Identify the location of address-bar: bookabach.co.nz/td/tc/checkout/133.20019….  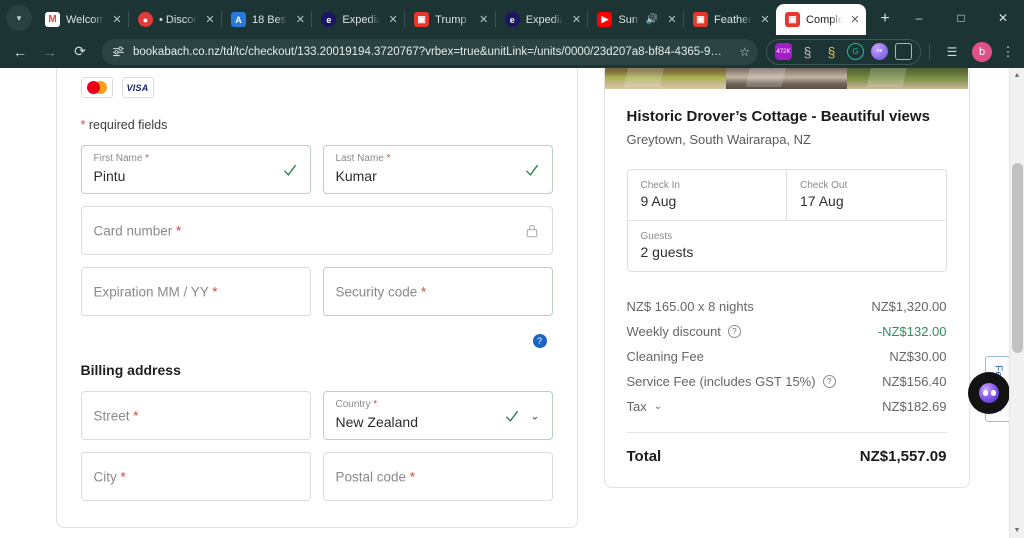
(430, 51).